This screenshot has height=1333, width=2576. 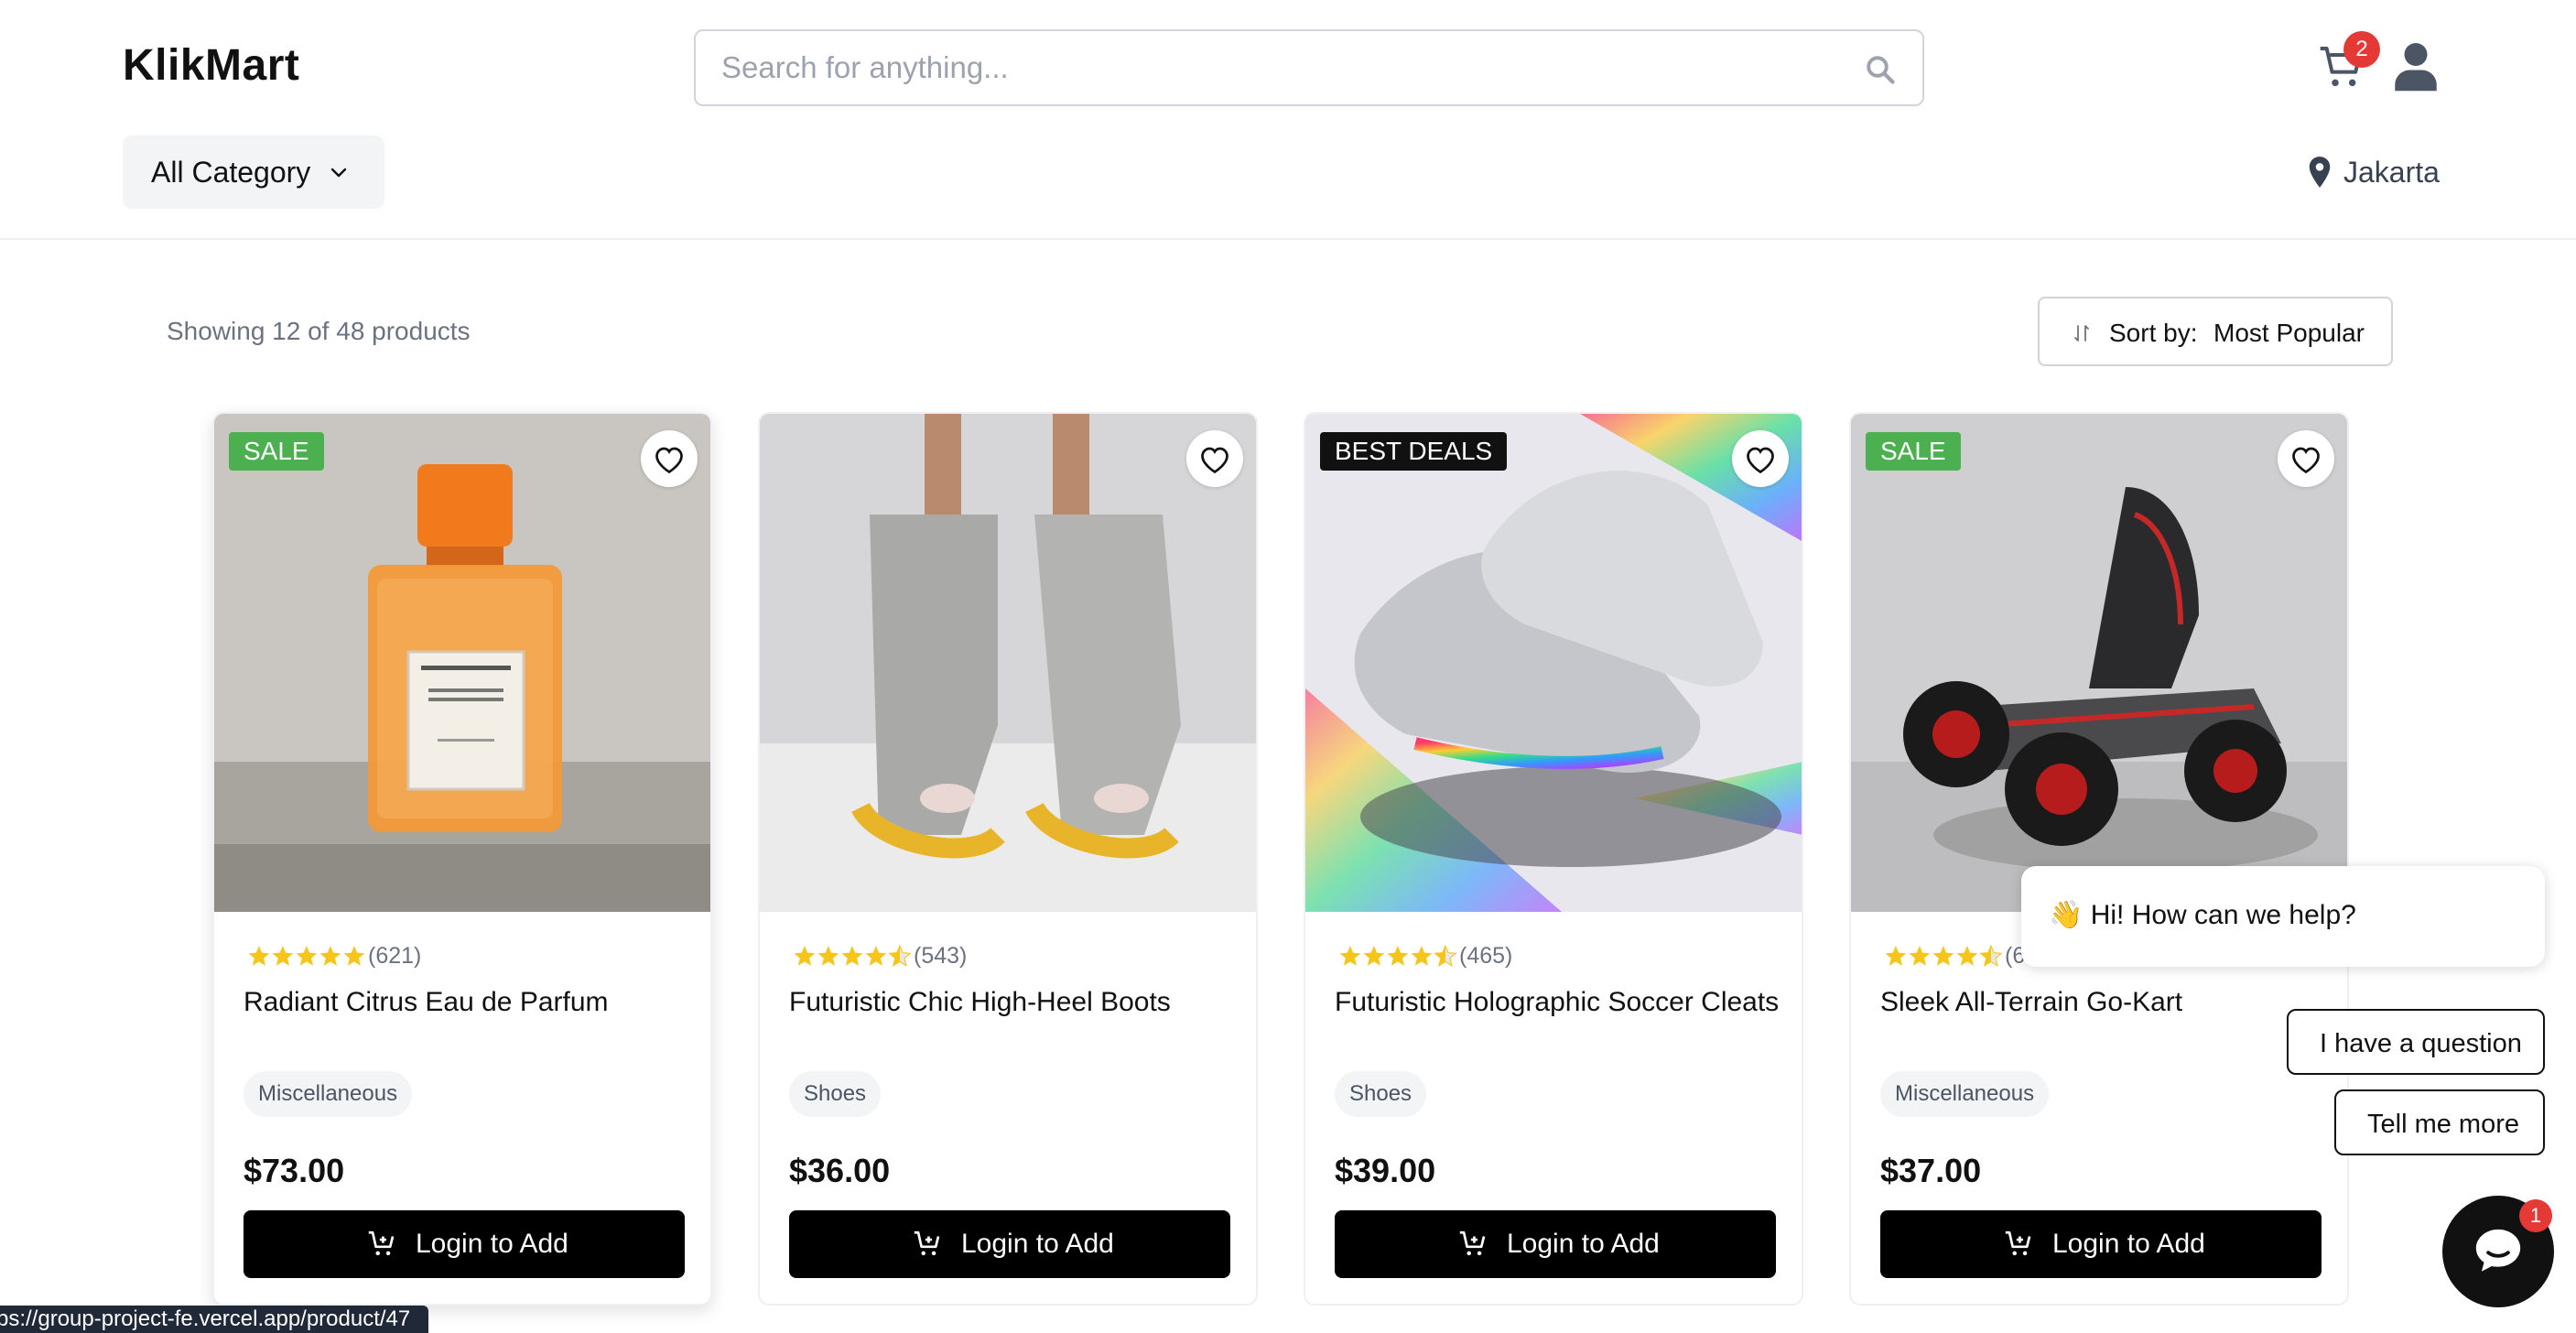 What do you see at coordinates (2498, 1250) in the screenshot?
I see `chat-icon` at bounding box center [2498, 1250].